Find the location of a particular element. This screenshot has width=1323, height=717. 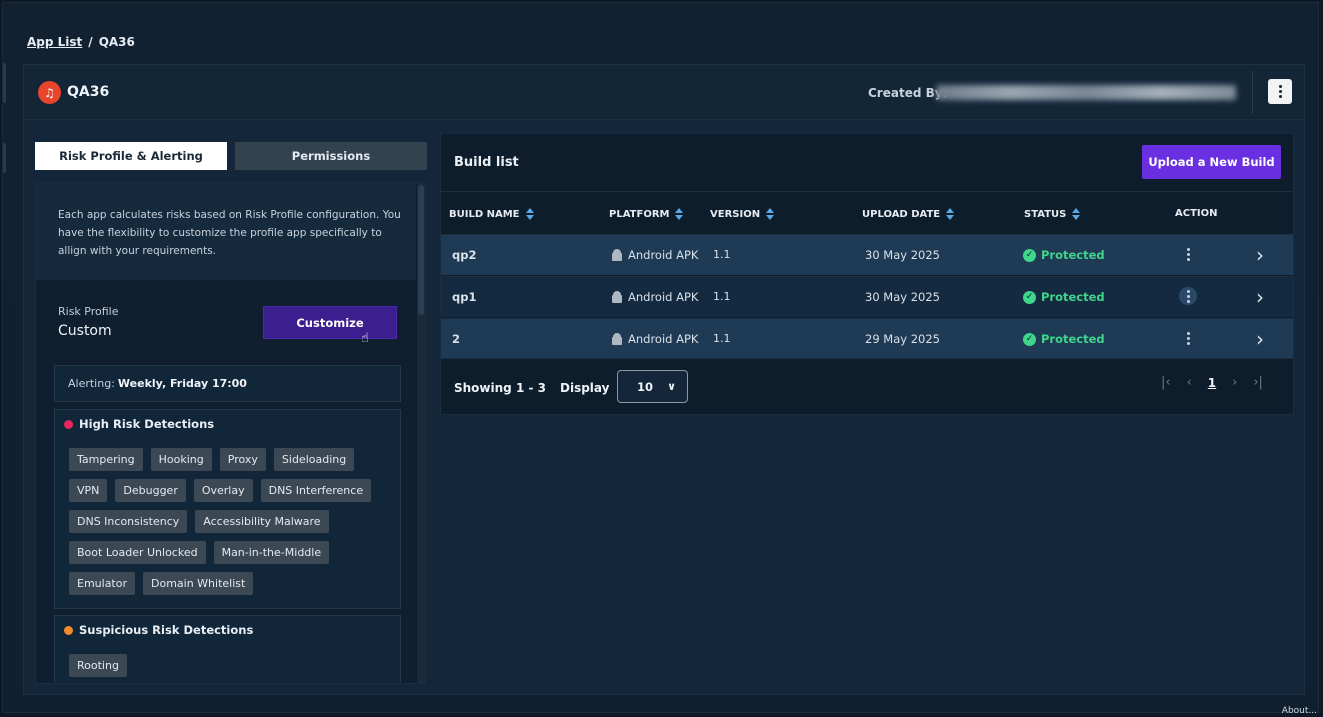

alerting-box: Alerting: Weekly, Friday 17:00 is located at coordinates (227, 383).